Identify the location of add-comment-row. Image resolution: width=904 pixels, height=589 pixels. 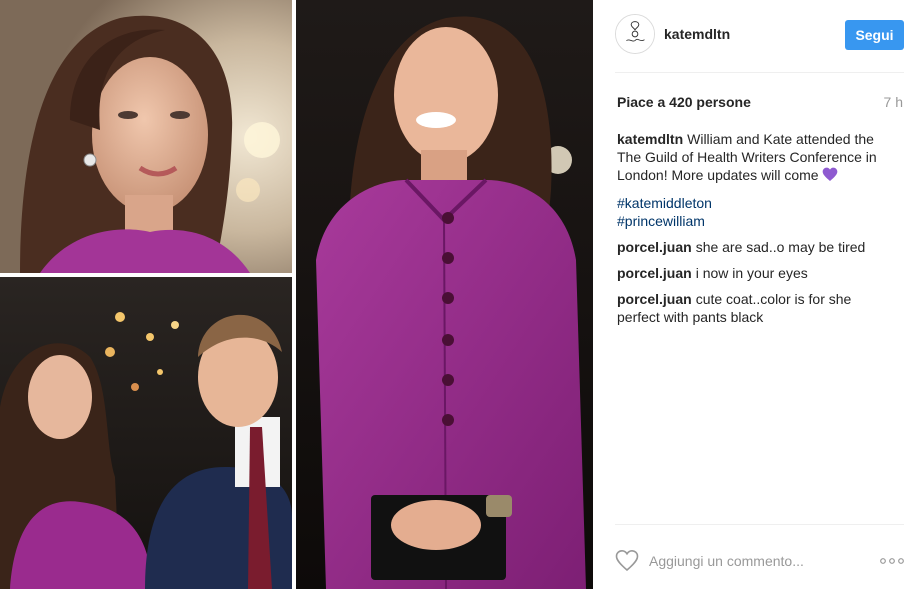
(759, 562).